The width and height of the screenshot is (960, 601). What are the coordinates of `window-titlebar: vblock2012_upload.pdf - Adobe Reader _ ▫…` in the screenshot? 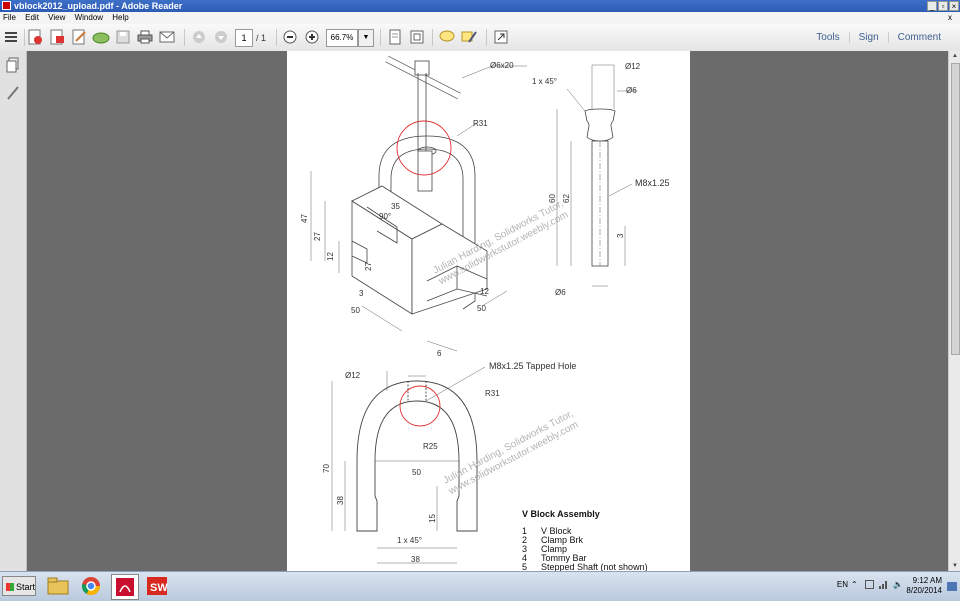 It's located at (480, 6).